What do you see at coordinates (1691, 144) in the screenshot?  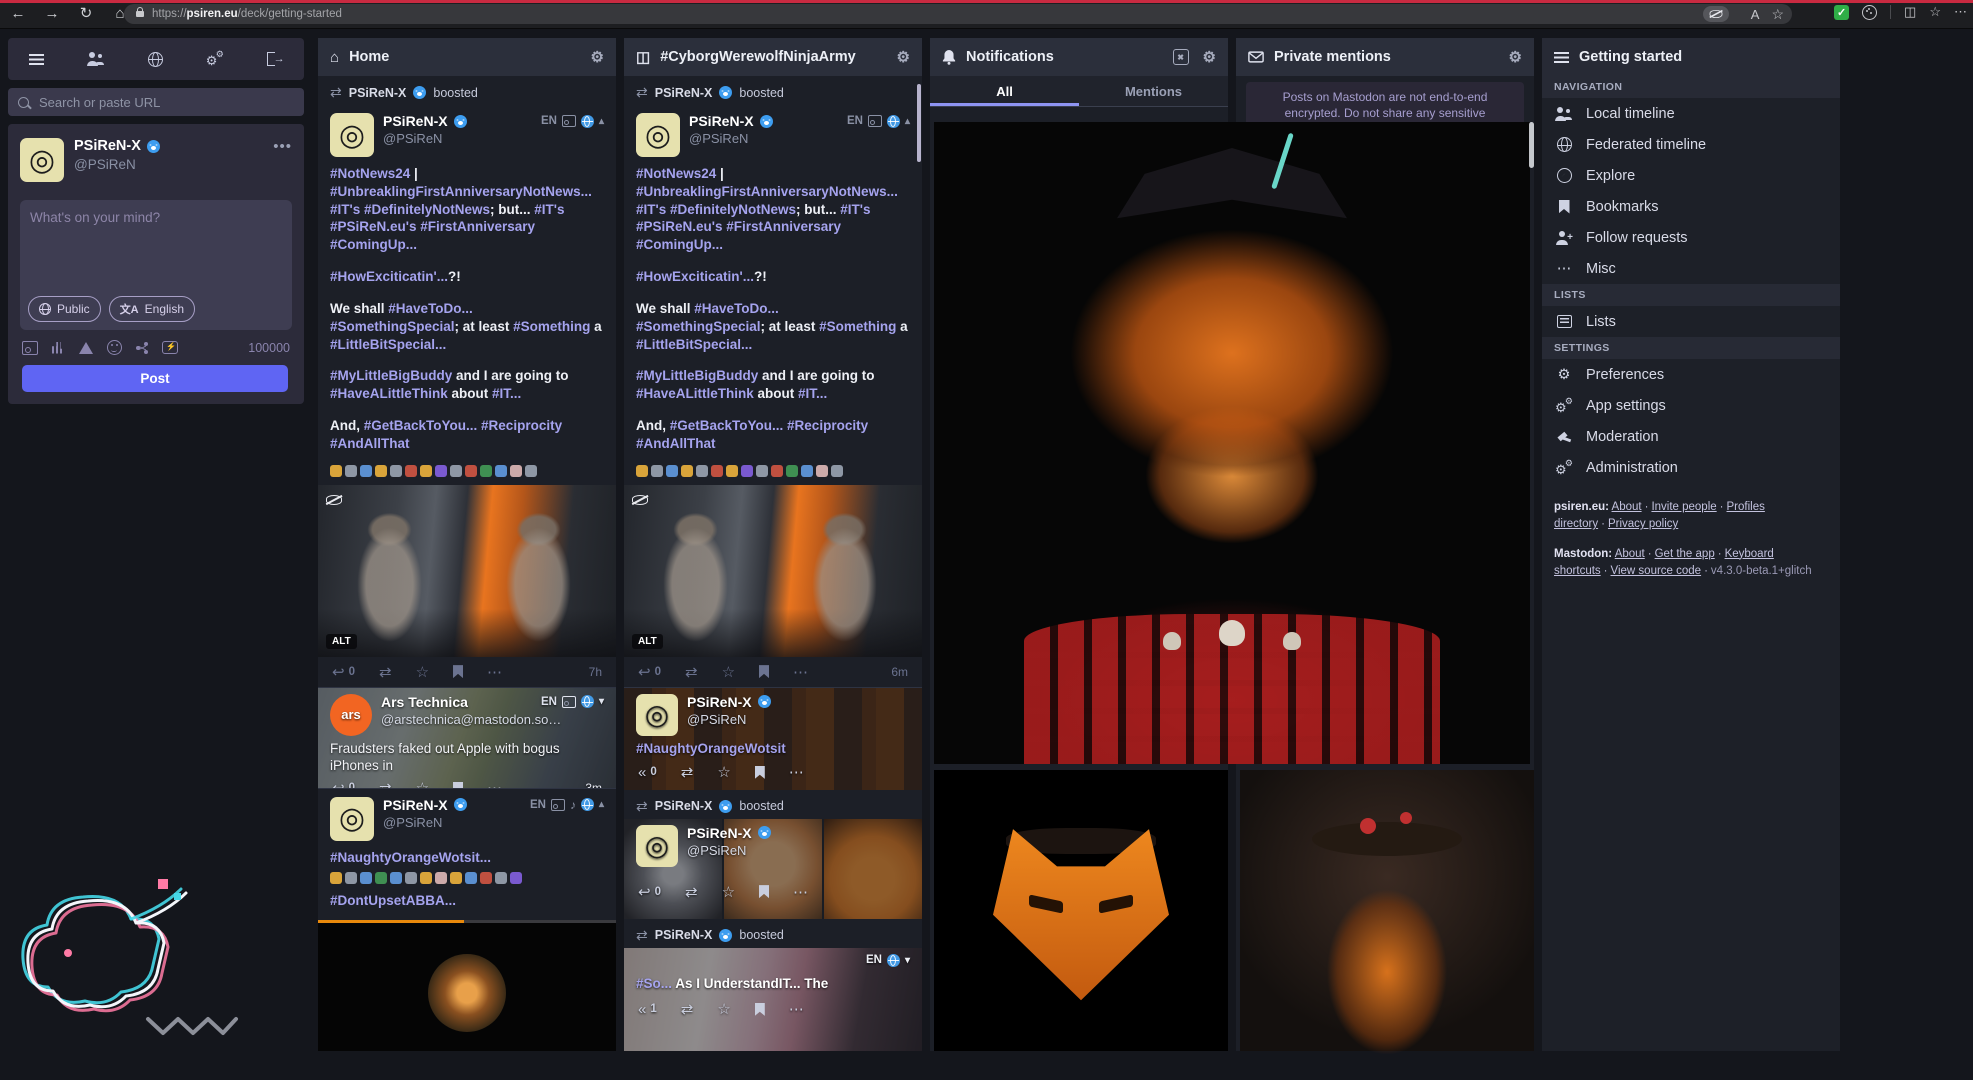 I see `nav-item-federated-timeline: Federated timeline` at bounding box center [1691, 144].